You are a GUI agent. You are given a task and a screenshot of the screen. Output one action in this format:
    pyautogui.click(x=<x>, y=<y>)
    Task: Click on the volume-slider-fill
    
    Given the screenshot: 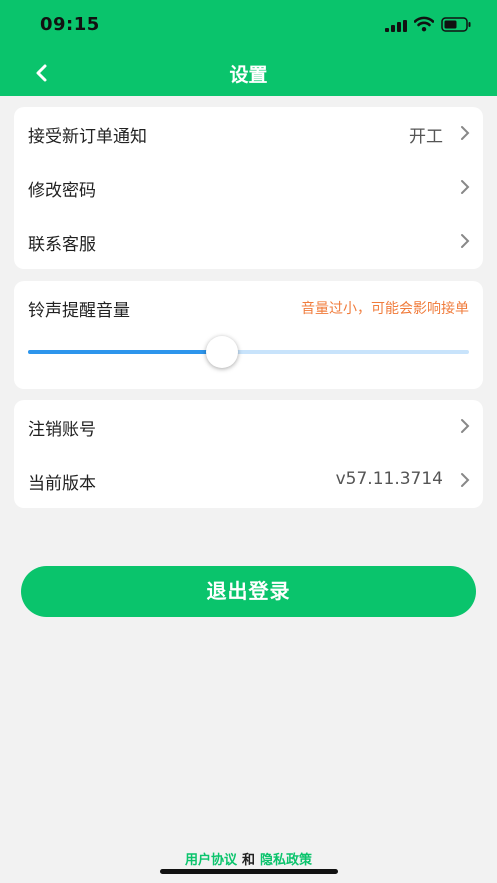 What is the action you would take?
    pyautogui.click(x=125, y=352)
    